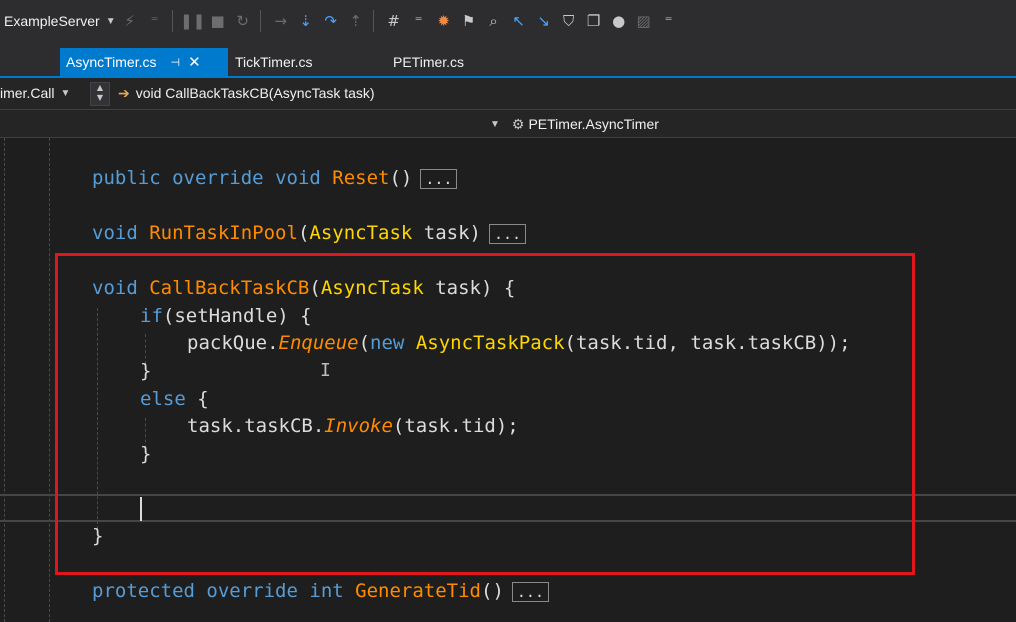  What do you see at coordinates (194, 62) in the screenshot?
I see `close-icon: ✕` at bounding box center [194, 62].